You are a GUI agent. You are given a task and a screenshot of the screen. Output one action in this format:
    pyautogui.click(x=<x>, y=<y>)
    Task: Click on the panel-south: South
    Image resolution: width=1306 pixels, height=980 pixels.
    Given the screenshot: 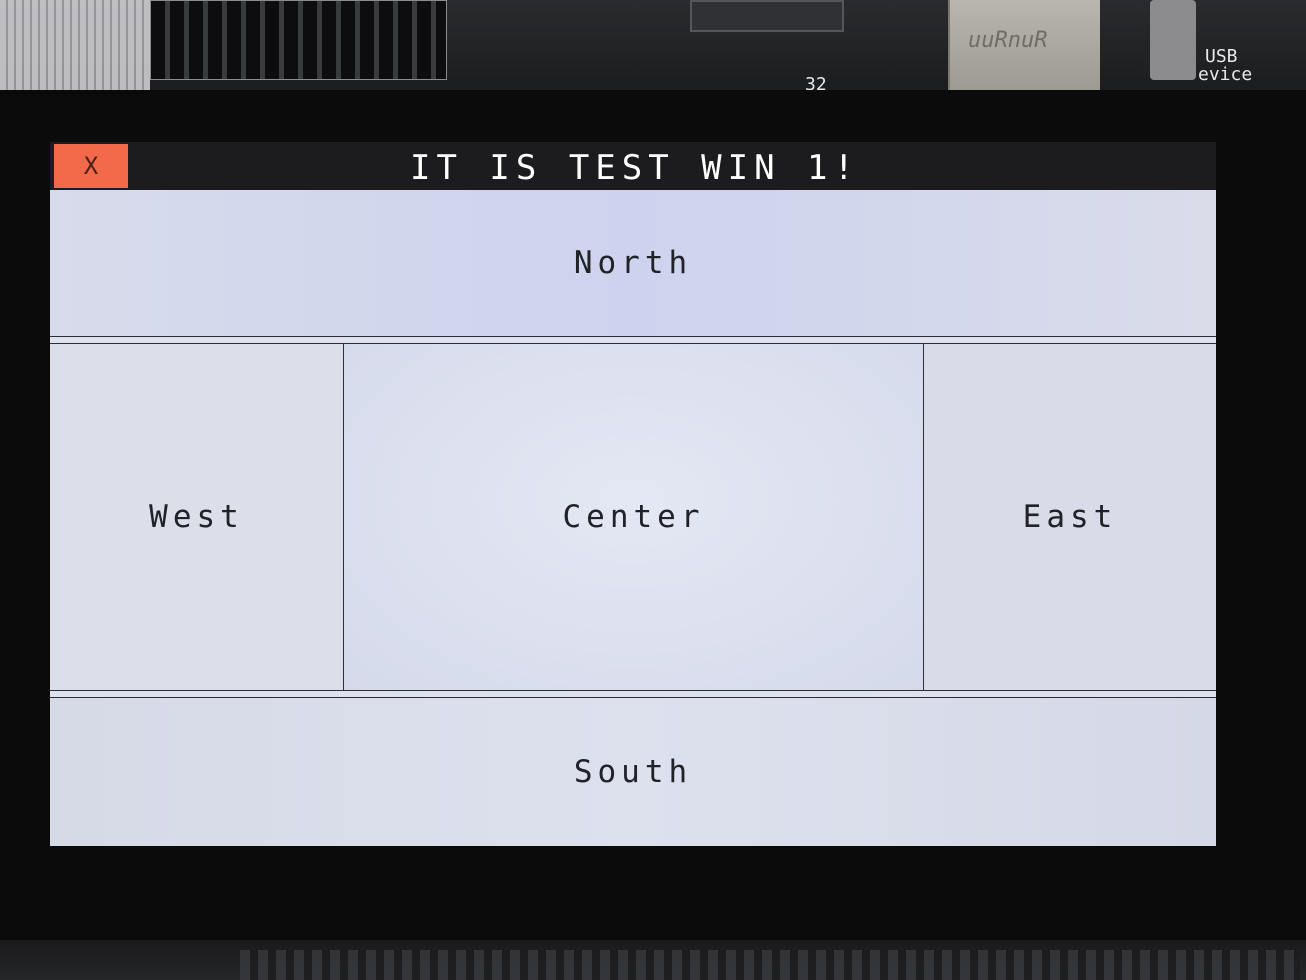 What is the action you would take?
    pyautogui.click(x=633, y=772)
    